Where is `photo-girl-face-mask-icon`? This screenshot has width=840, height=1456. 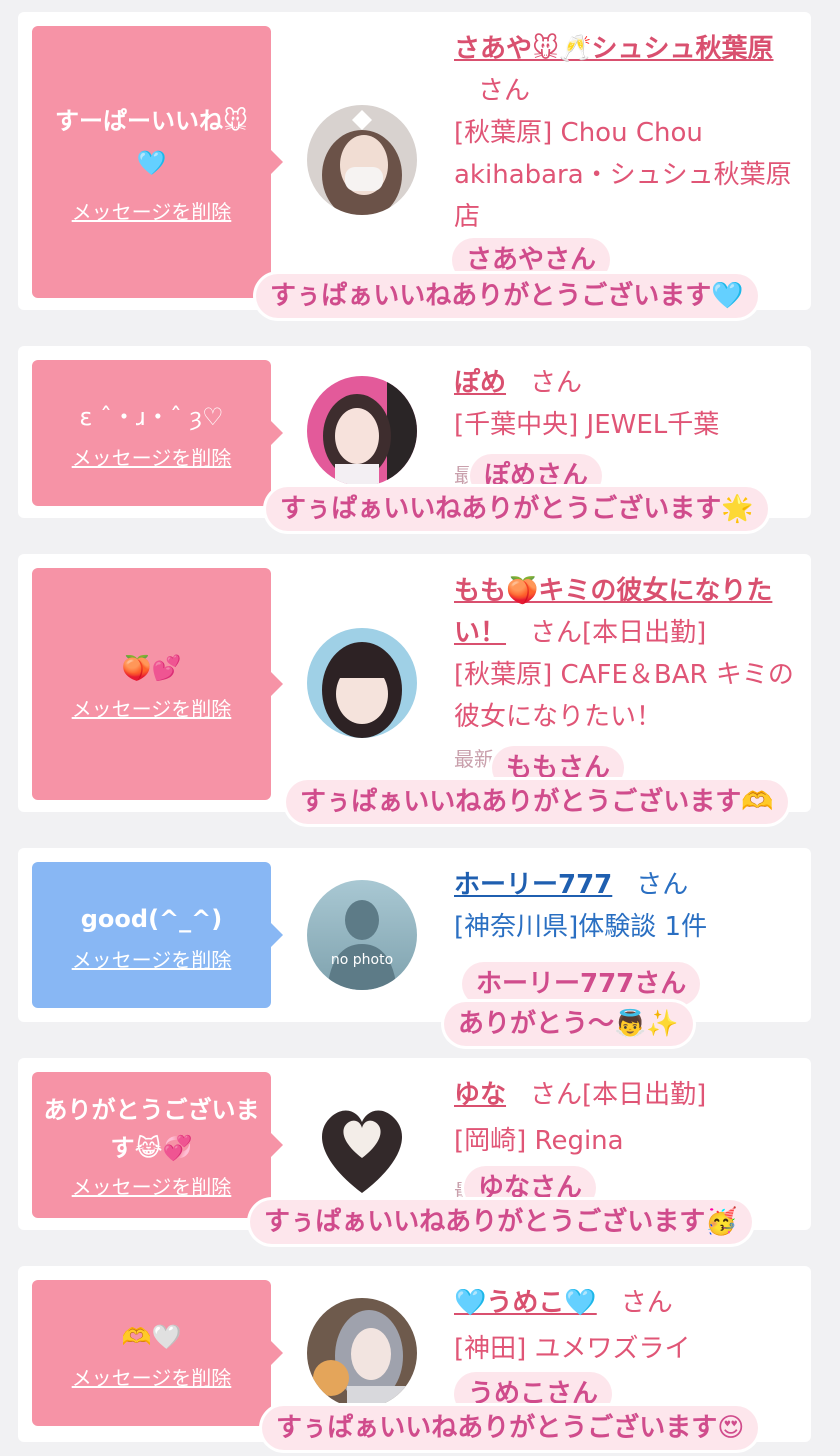 photo-girl-face-mask-icon is located at coordinates (362, 160).